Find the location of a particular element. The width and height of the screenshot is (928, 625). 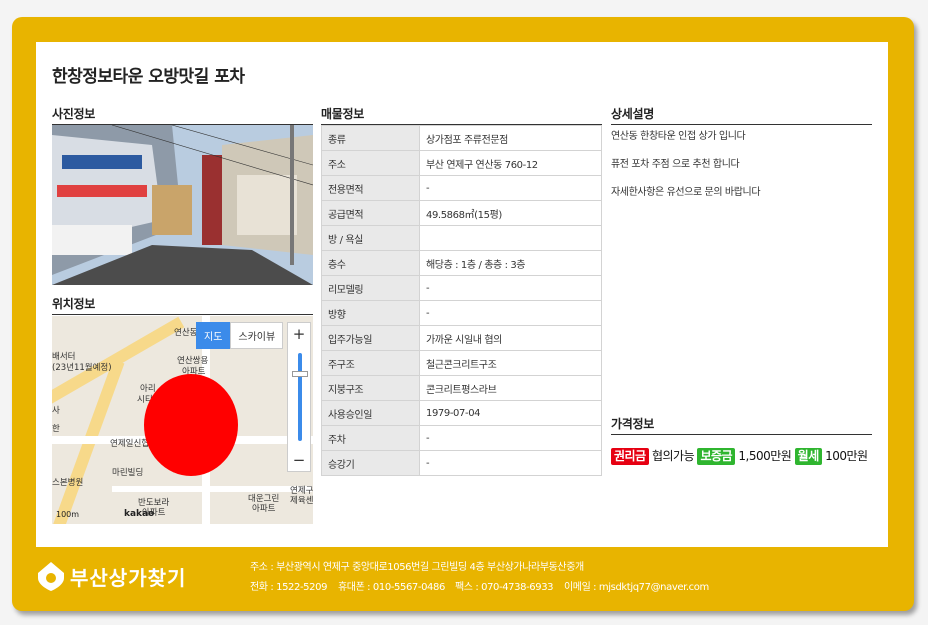

listing-key: 사용승인일 is located at coordinates (370, 413).